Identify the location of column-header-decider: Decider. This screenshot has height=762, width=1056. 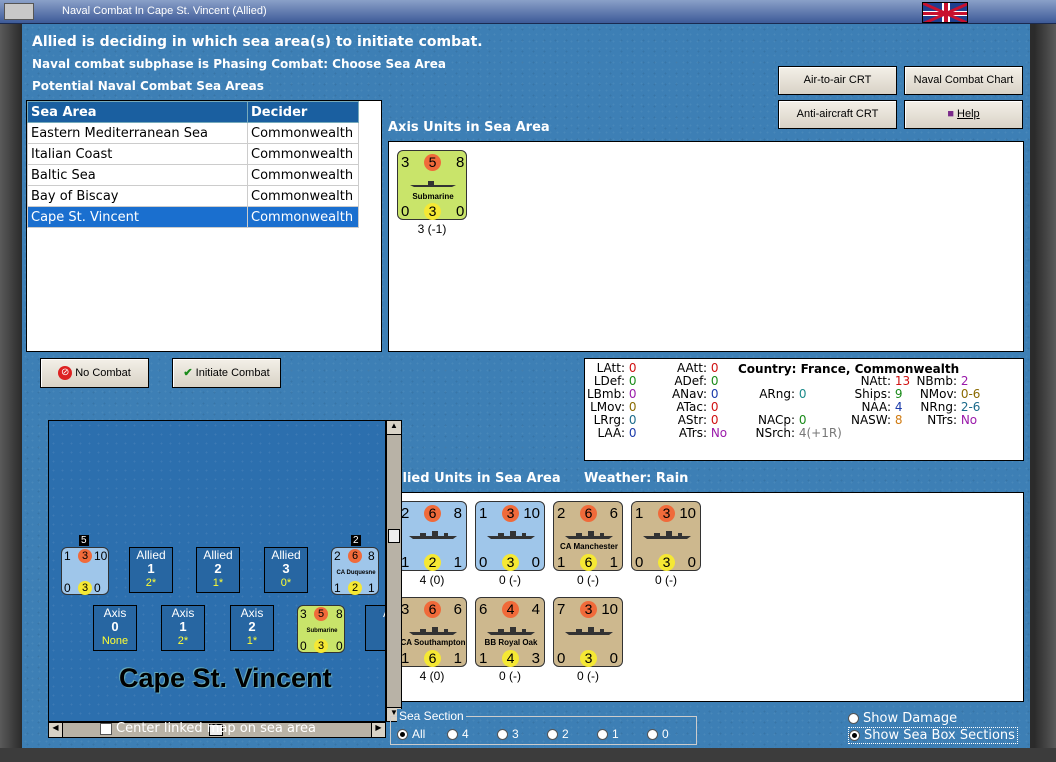
(303, 112).